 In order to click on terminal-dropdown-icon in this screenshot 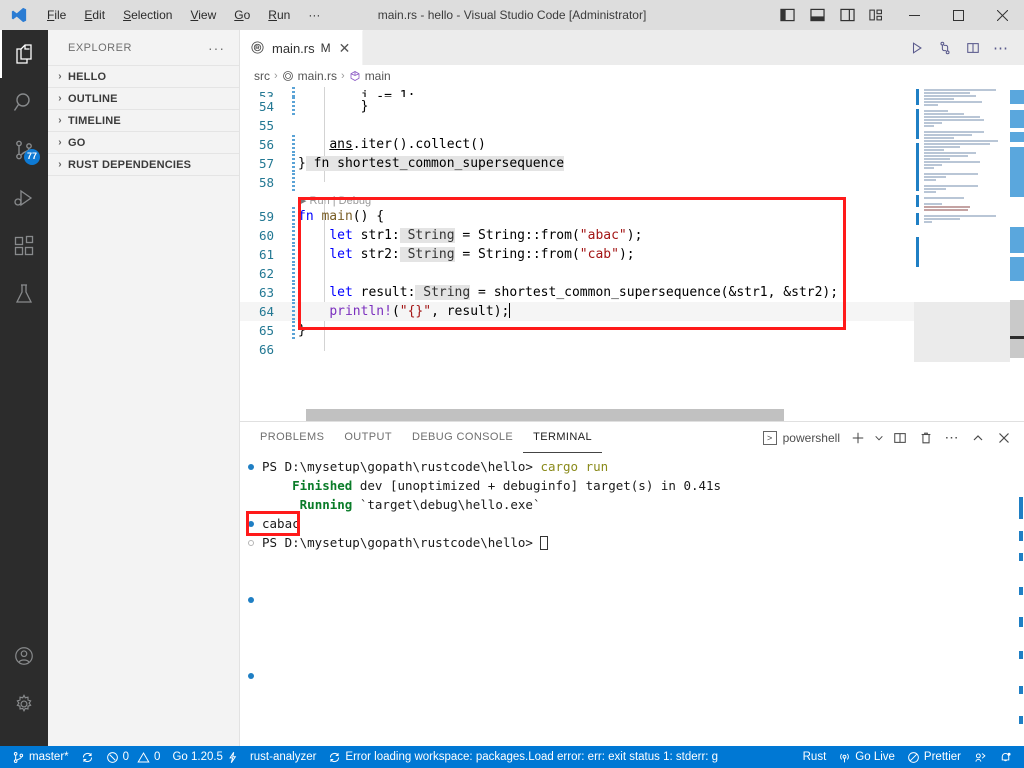, I will do `click(879, 438)`.